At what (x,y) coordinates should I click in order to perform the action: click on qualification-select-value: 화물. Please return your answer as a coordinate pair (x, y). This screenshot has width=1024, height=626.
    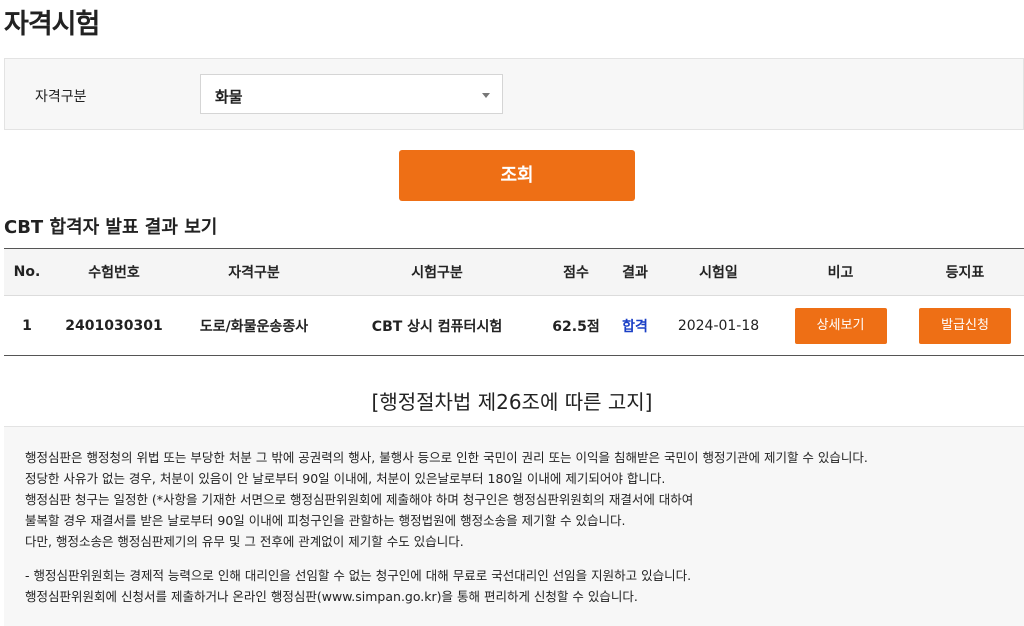
    Looking at the image, I should click on (229, 97).